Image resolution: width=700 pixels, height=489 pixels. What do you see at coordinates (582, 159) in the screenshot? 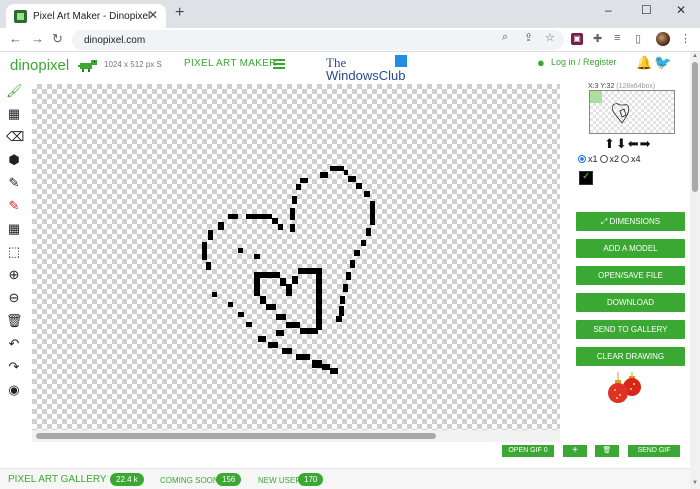
I see `zoom-x1-radio` at bounding box center [582, 159].